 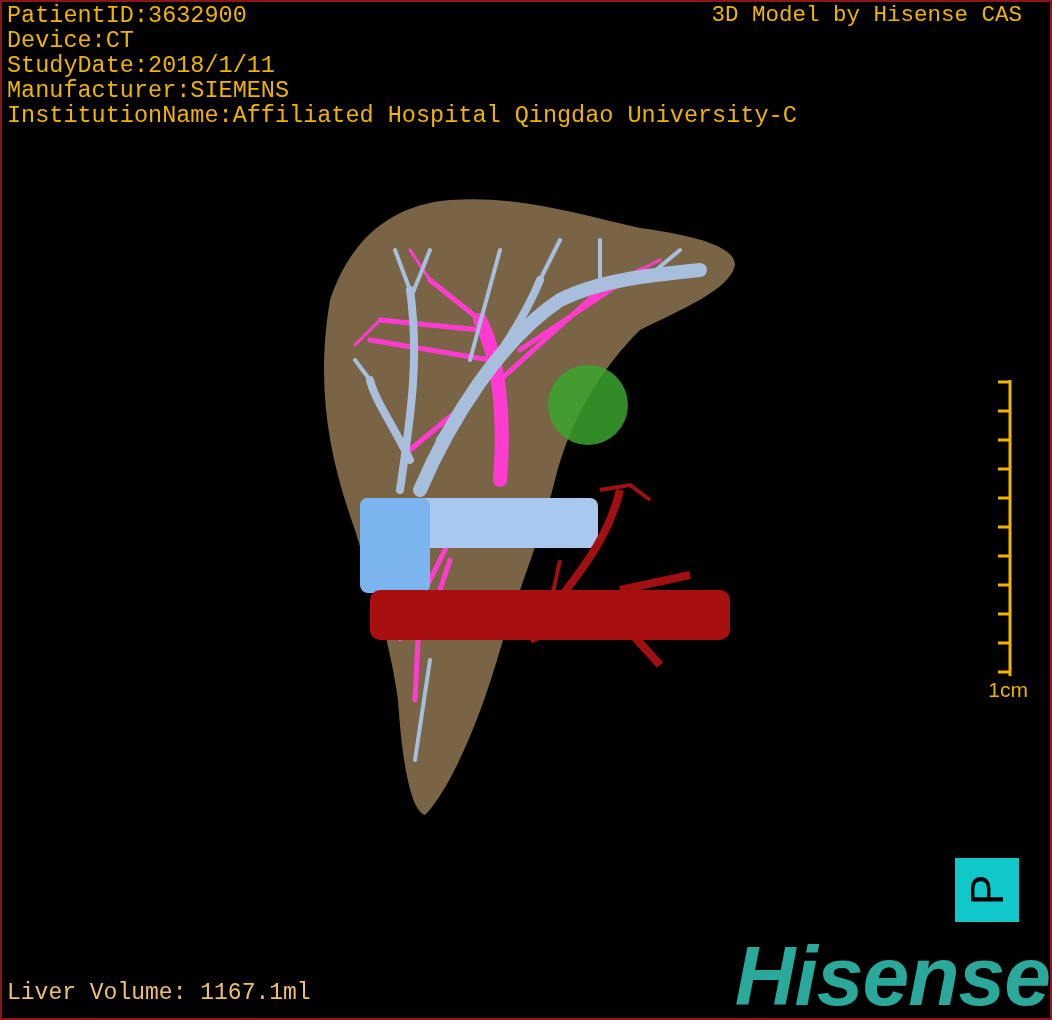 What do you see at coordinates (159, 993) in the screenshot?
I see `liver-volume-text: Liver Volume: 1167.1ml` at bounding box center [159, 993].